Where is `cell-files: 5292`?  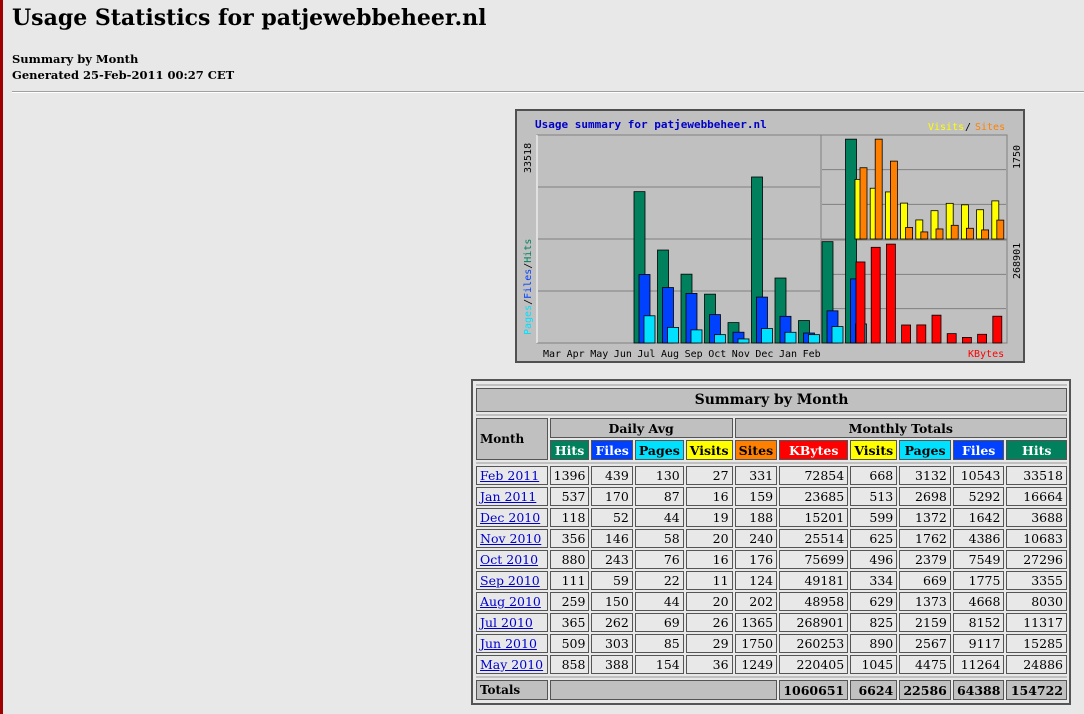 cell-files: 5292 is located at coordinates (978, 496).